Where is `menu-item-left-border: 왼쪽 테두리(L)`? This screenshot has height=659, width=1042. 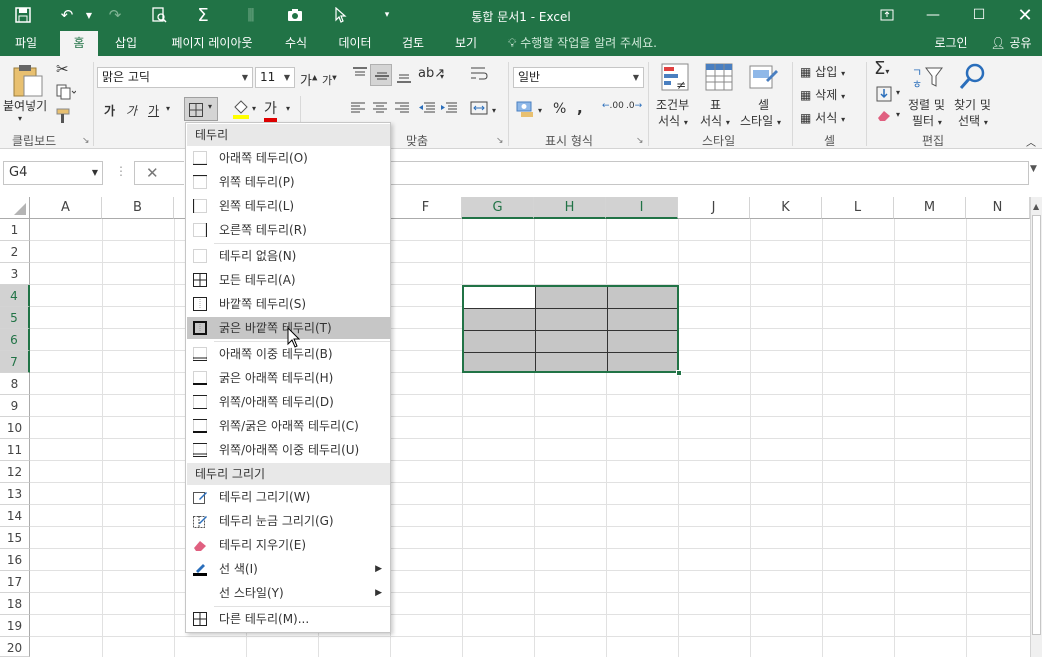
menu-item-left-border: 왼쪽 테두리(L) is located at coordinates (288, 206).